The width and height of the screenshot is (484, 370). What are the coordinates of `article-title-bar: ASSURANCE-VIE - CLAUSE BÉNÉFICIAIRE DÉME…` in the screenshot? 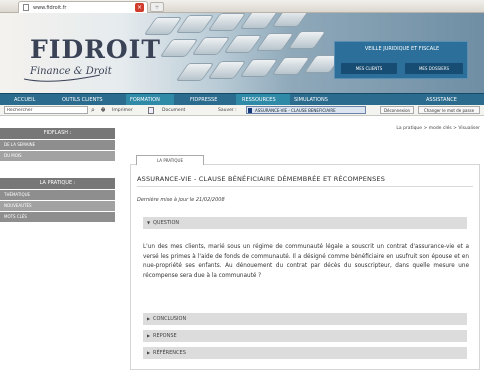 It's located at (305, 179).